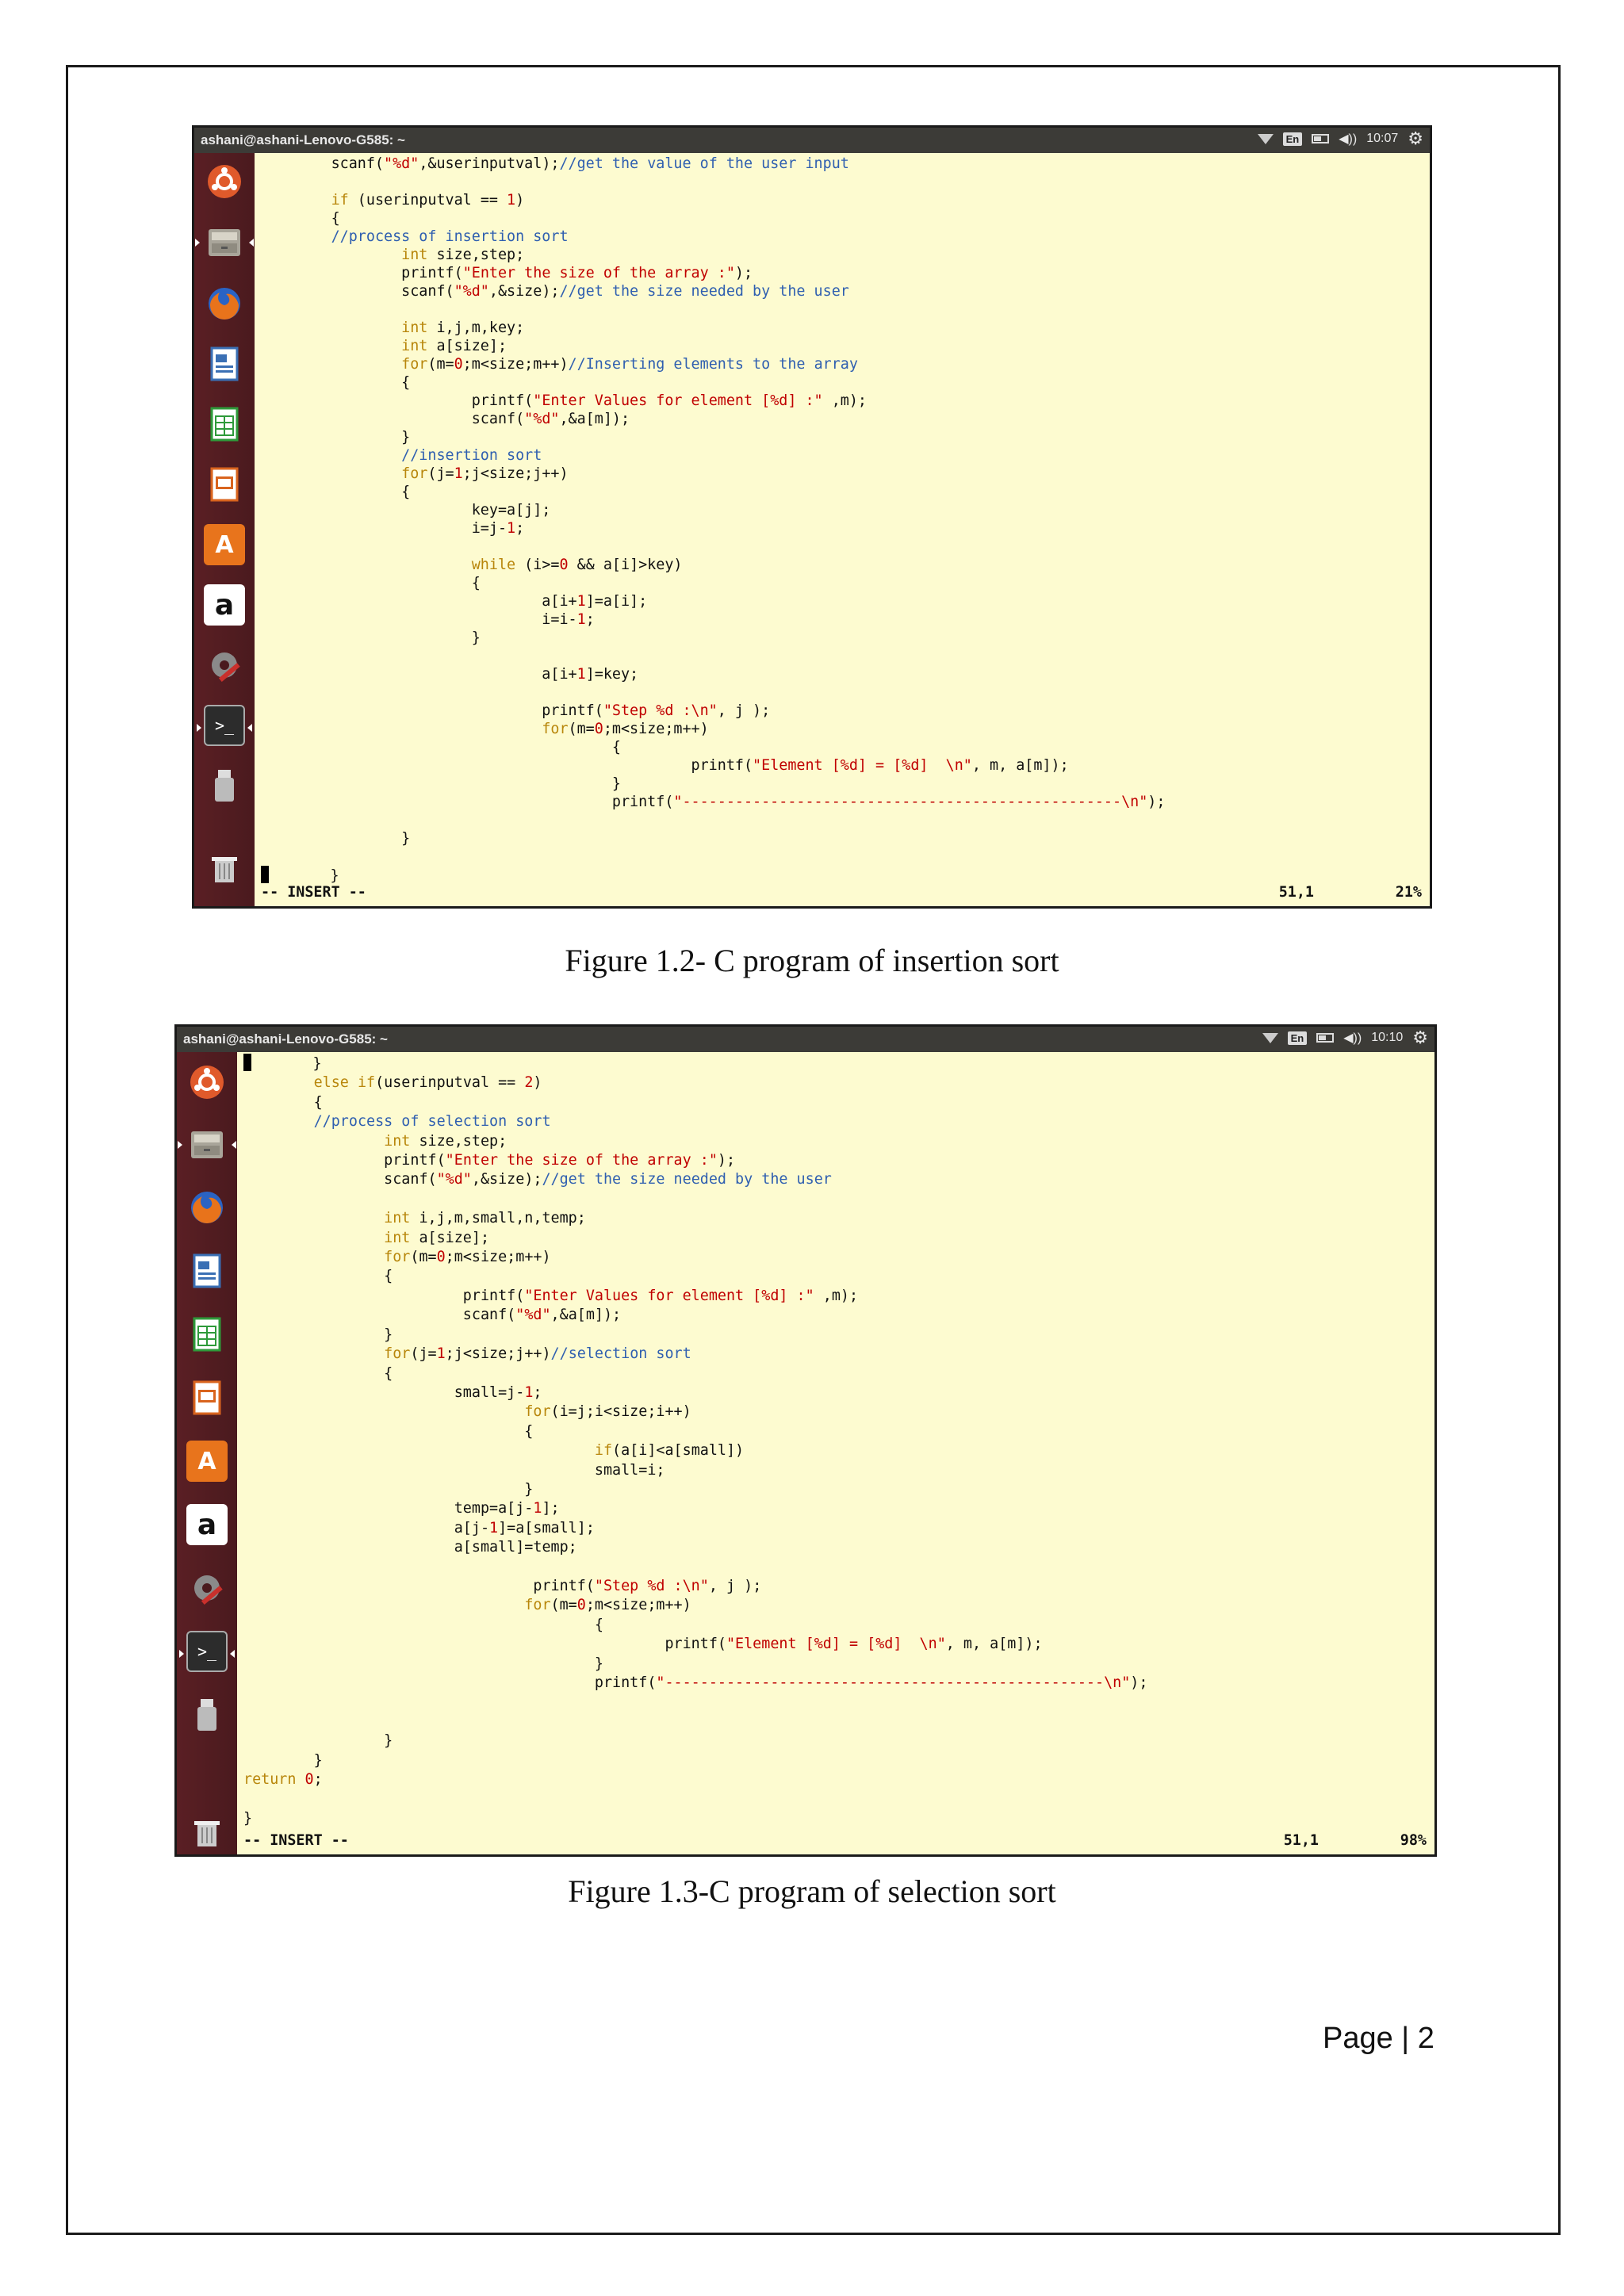 The image size is (1624, 2296). What do you see at coordinates (842, 892) in the screenshot?
I see `vim-status-line: -- INSERT -- 51,1 21%` at bounding box center [842, 892].